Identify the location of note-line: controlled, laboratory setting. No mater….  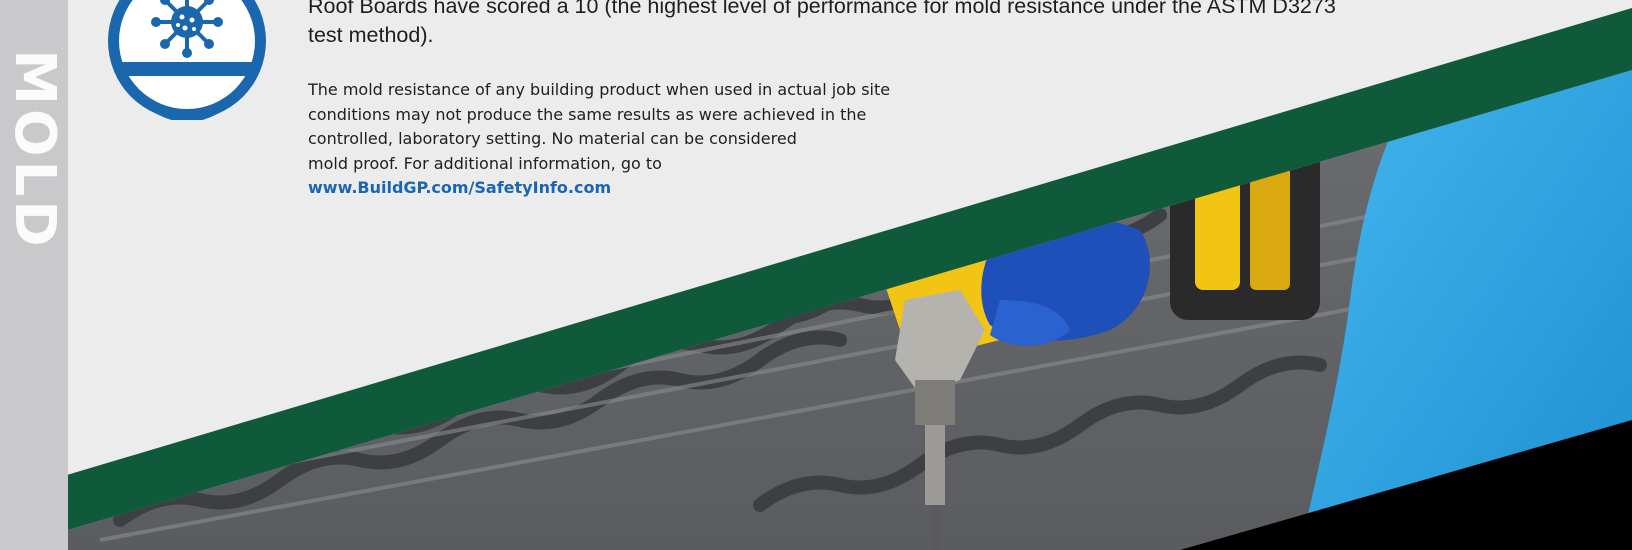
(552, 138).